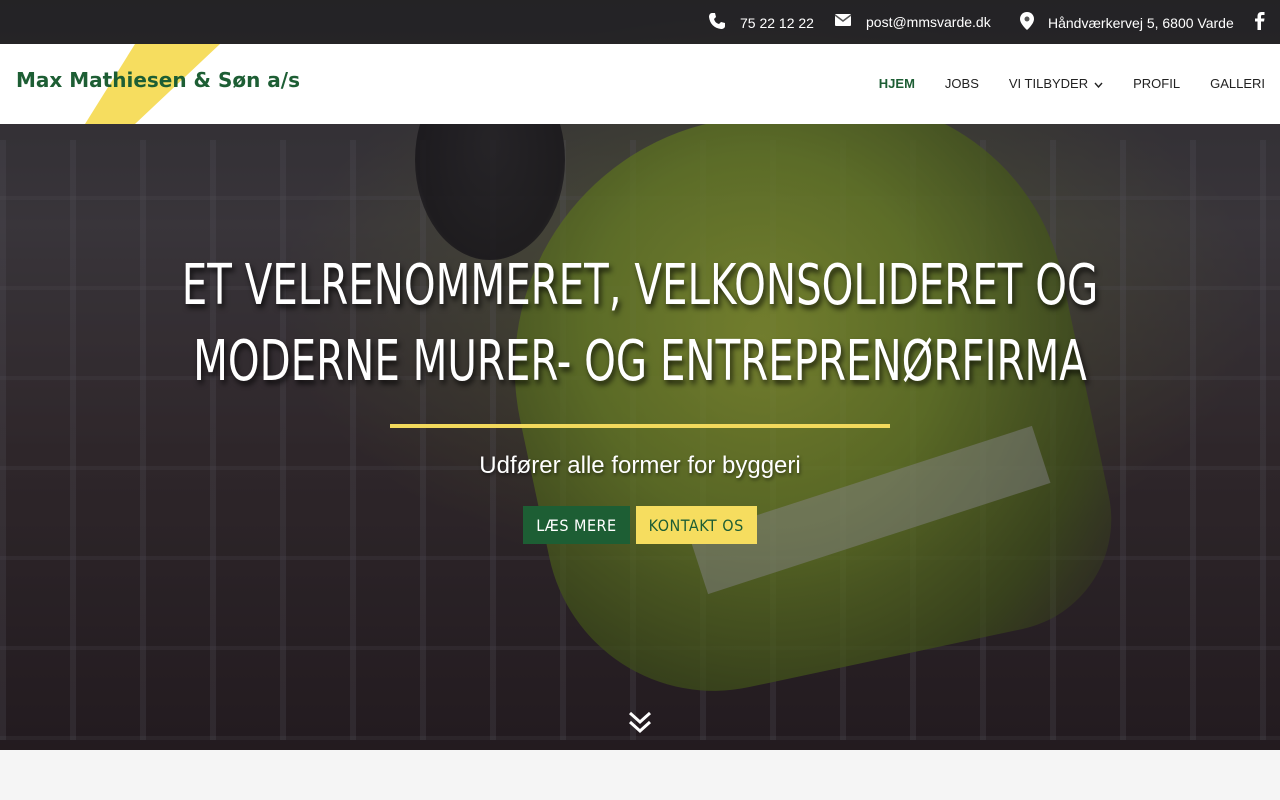  What do you see at coordinates (158, 80) in the screenshot?
I see `logo-text: Max Mathiesen & Søn a/s` at bounding box center [158, 80].